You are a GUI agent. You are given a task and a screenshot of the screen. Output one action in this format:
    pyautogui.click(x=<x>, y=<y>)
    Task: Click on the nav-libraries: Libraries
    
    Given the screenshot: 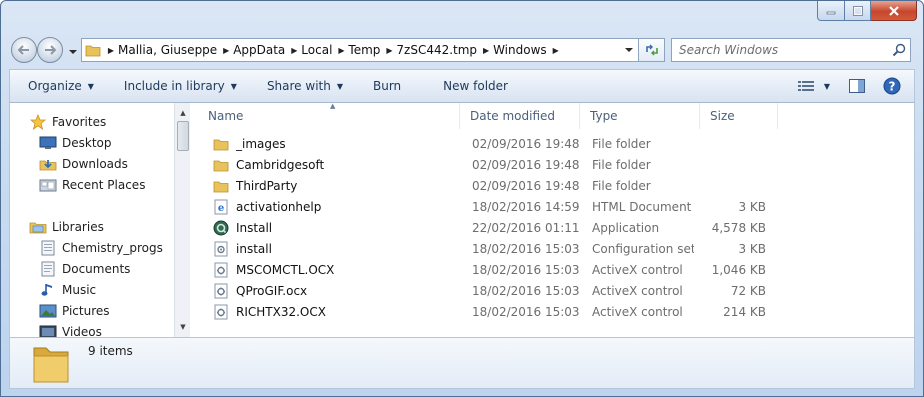 What is the action you would take?
    pyautogui.click(x=66, y=227)
    